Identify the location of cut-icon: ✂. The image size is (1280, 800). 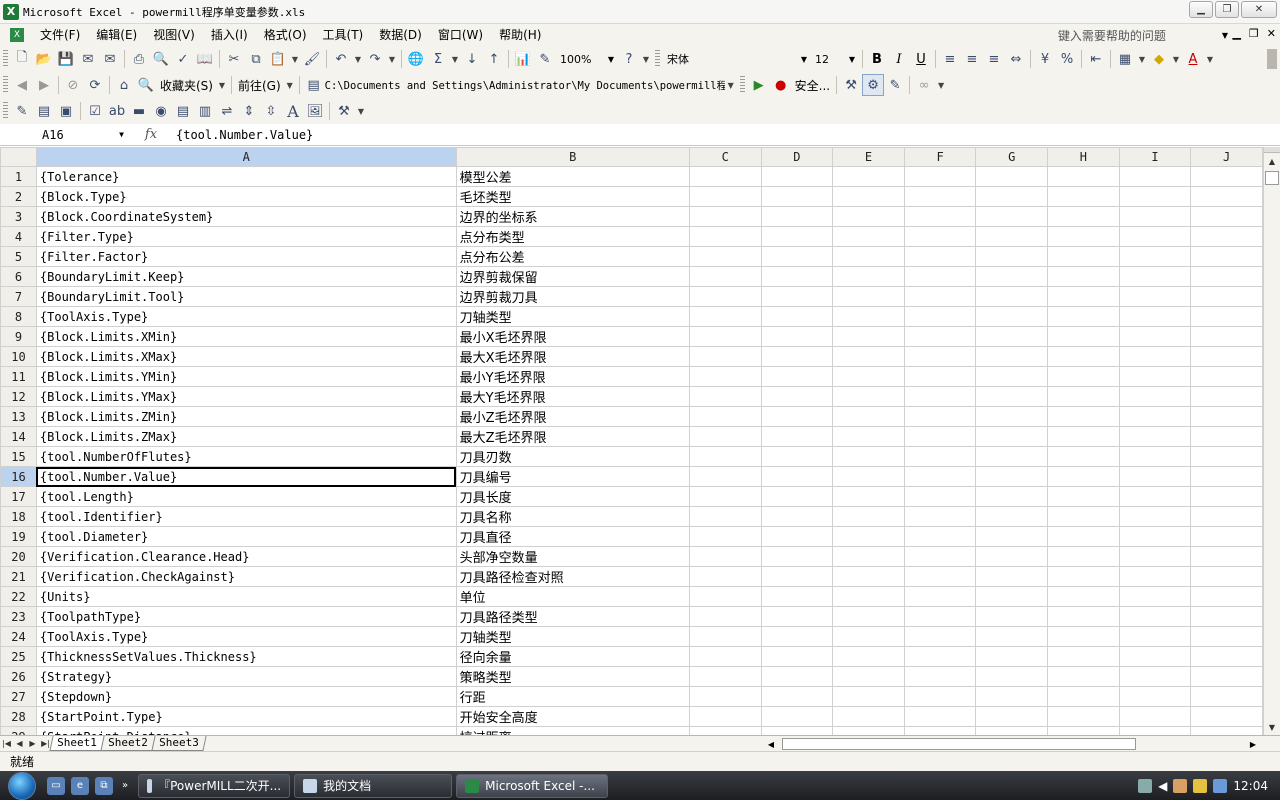
(234, 59).